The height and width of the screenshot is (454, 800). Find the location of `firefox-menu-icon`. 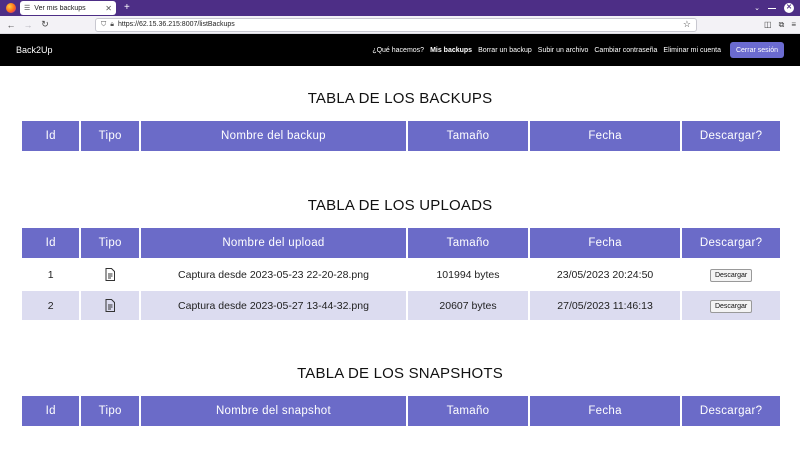

firefox-menu-icon is located at coordinates (9, 8).